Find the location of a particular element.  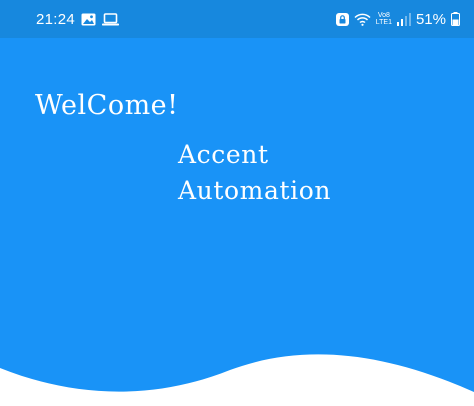

signal-icon is located at coordinates (403, 19).